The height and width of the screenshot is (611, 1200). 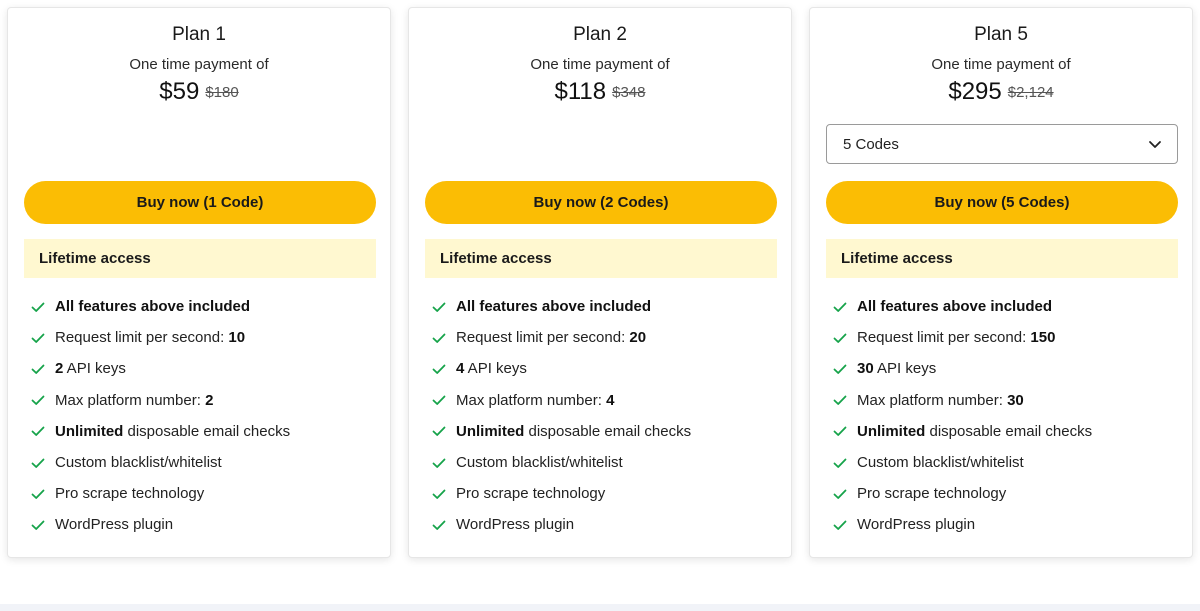 What do you see at coordinates (871, 144) in the screenshot?
I see `select-value: 5 Codes` at bounding box center [871, 144].